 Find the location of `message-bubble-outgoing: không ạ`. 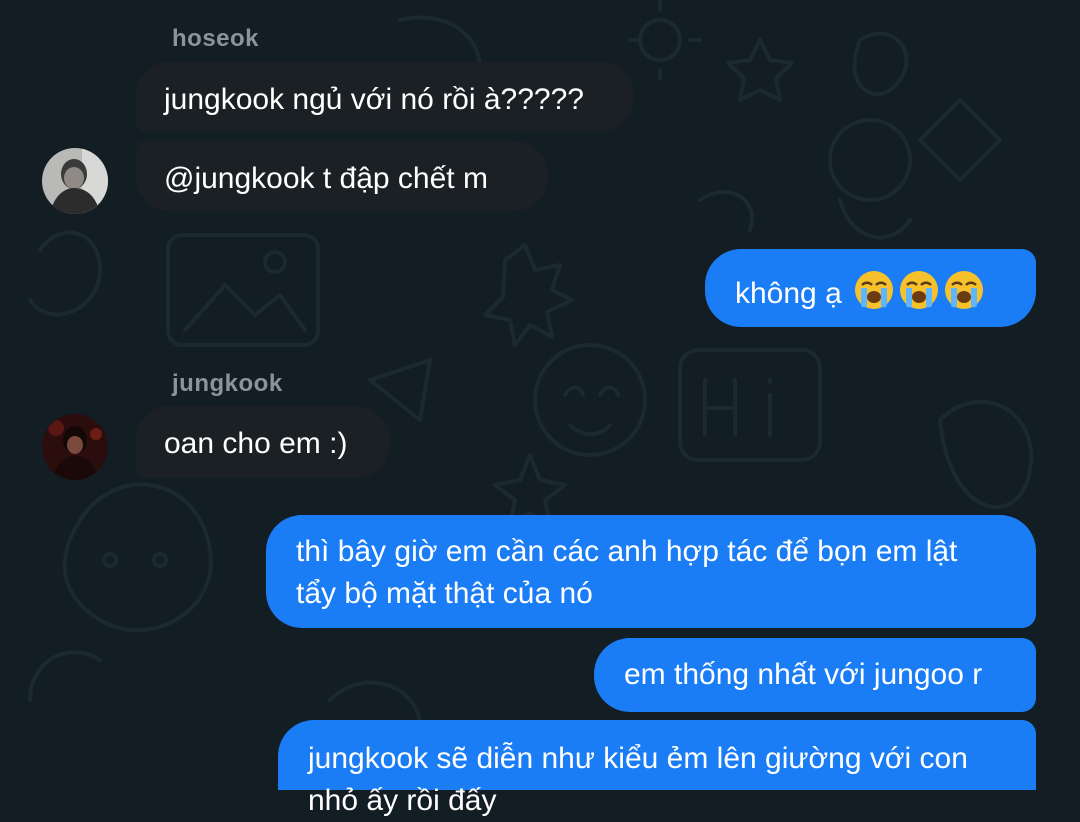

message-bubble-outgoing: không ạ is located at coordinates (870, 288).